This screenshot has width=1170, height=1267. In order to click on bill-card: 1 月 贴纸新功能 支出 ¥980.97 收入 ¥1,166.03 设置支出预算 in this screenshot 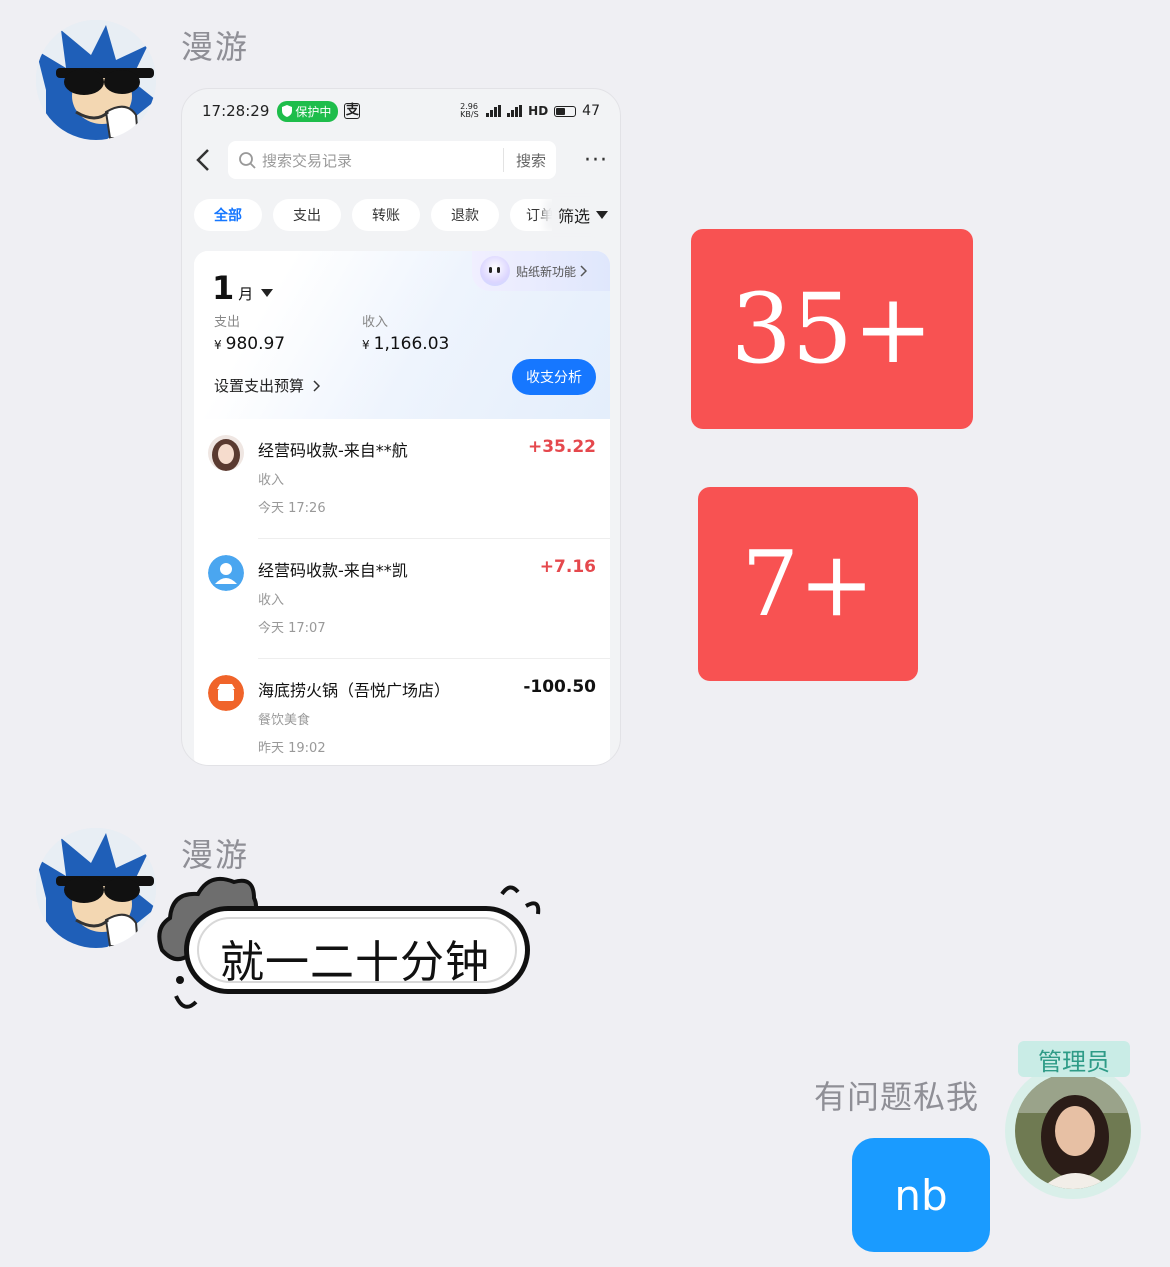, I will do `click(402, 508)`.